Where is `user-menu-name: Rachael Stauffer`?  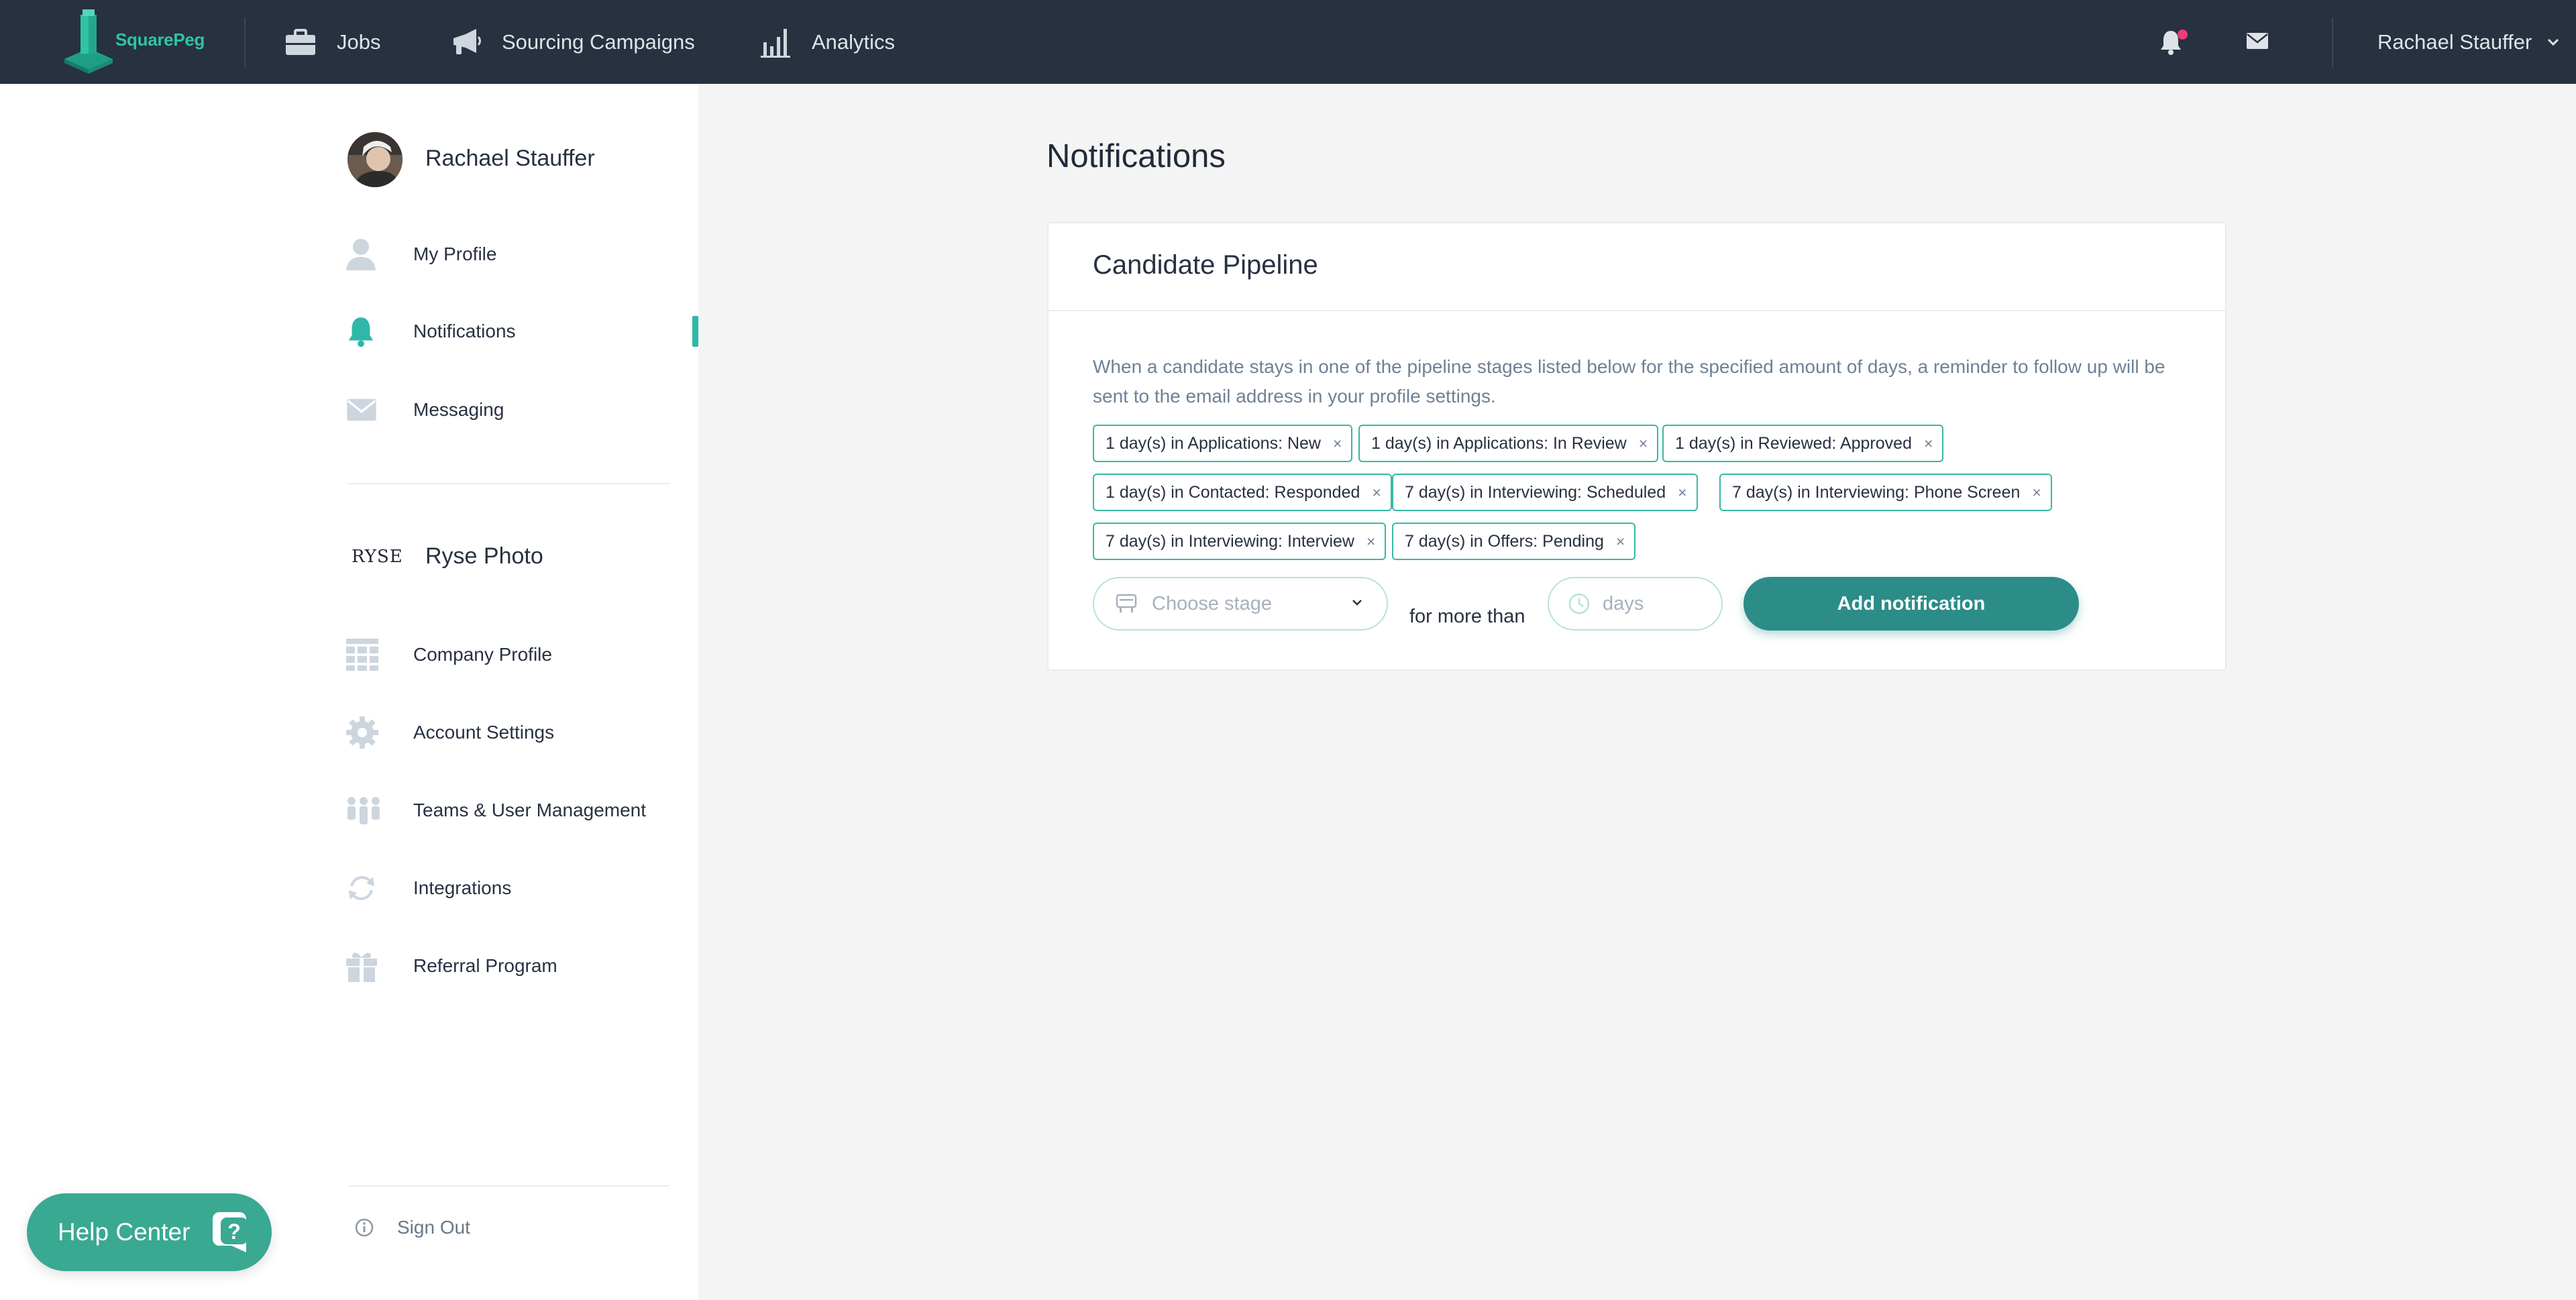 user-menu-name: Rachael Stauffer is located at coordinates (2454, 42).